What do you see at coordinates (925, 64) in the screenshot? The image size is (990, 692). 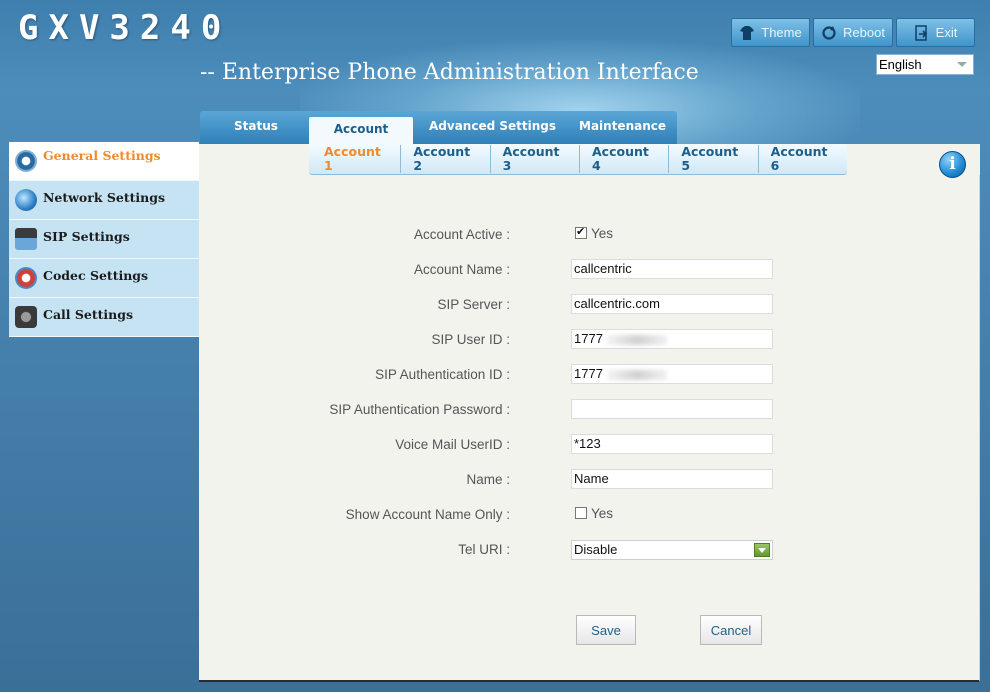 I see `language-select: English` at bounding box center [925, 64].